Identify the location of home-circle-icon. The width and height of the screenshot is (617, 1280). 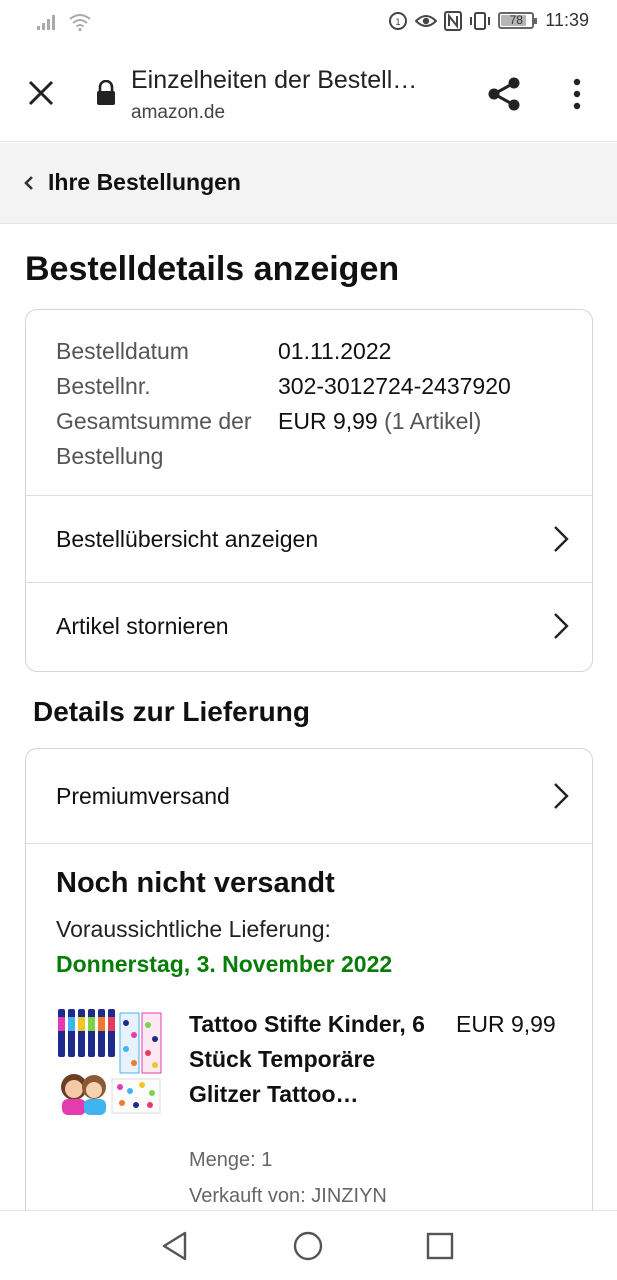
(308, 1246).